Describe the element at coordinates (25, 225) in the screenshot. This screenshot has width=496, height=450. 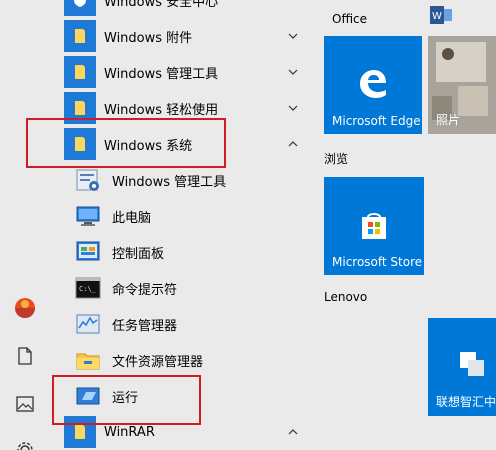
I see `start-rail` at that location.